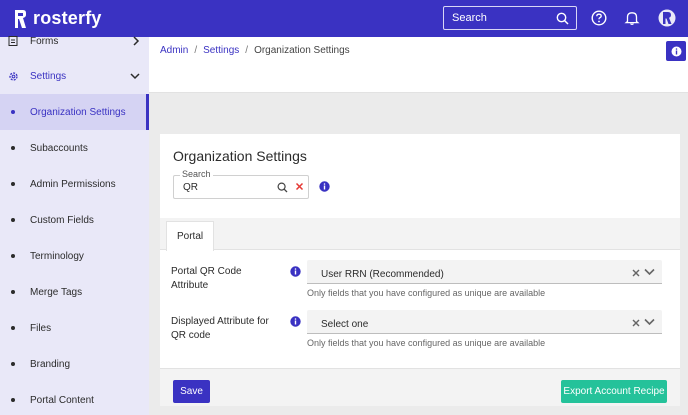 This screenshot has height=415, width=688. I want to click on settings-search-field: Search QR, so click(241, 184).